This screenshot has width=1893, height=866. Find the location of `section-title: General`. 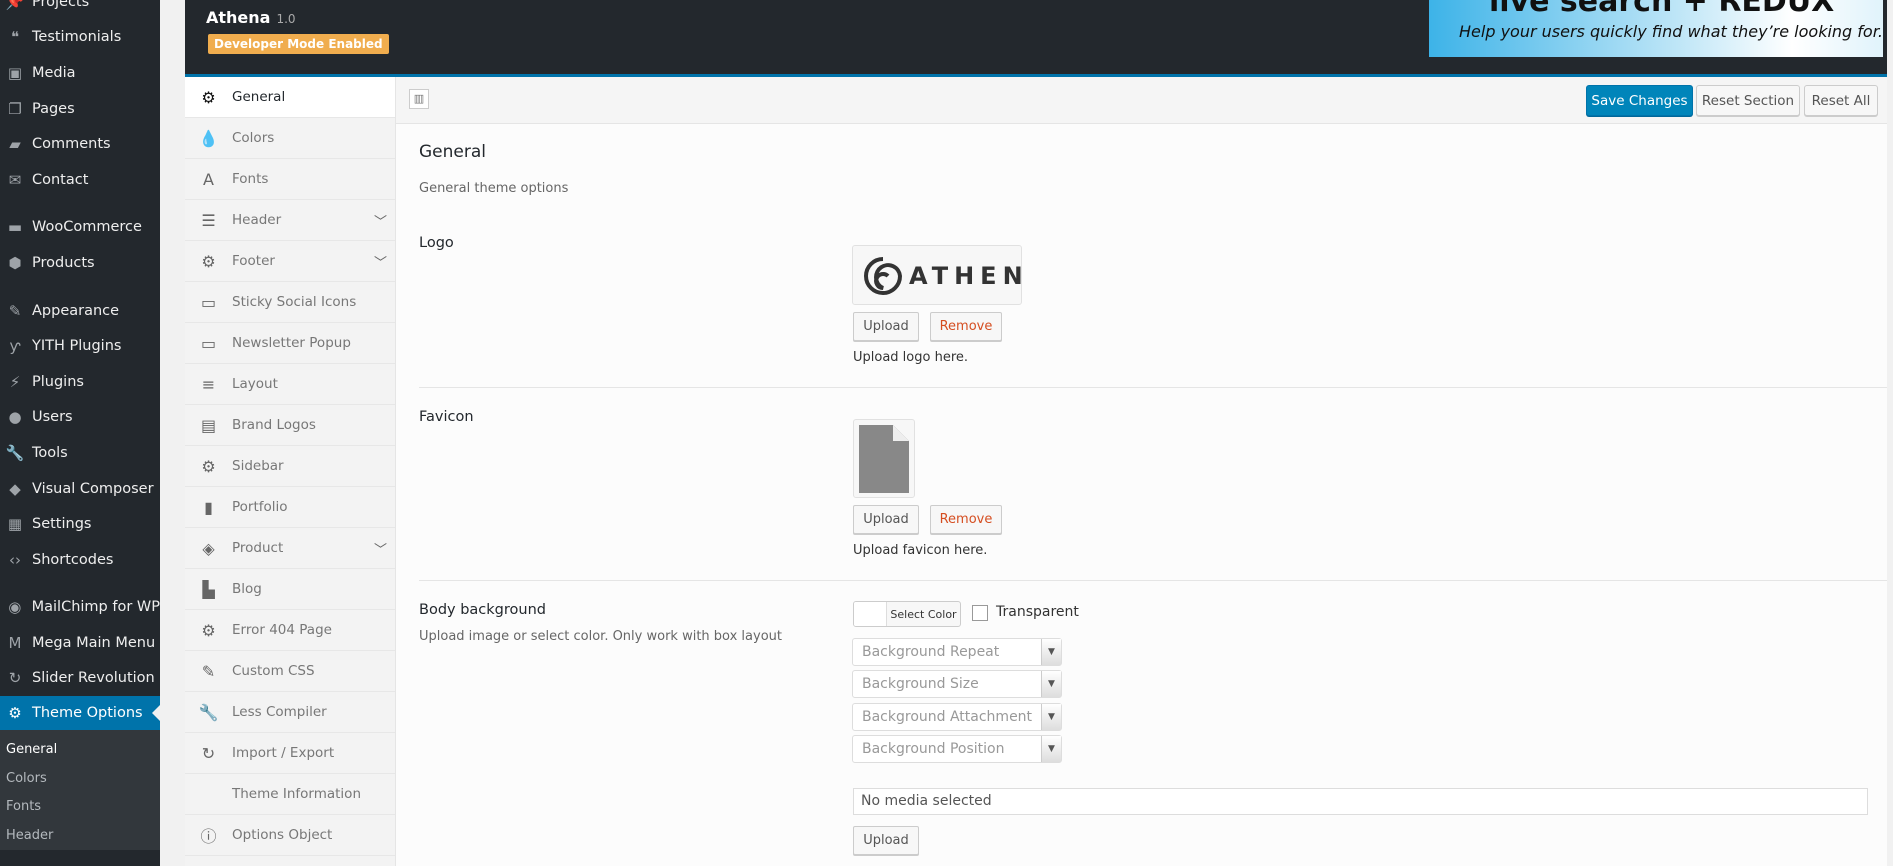

section-title: General is located at coordinates (452, 152).